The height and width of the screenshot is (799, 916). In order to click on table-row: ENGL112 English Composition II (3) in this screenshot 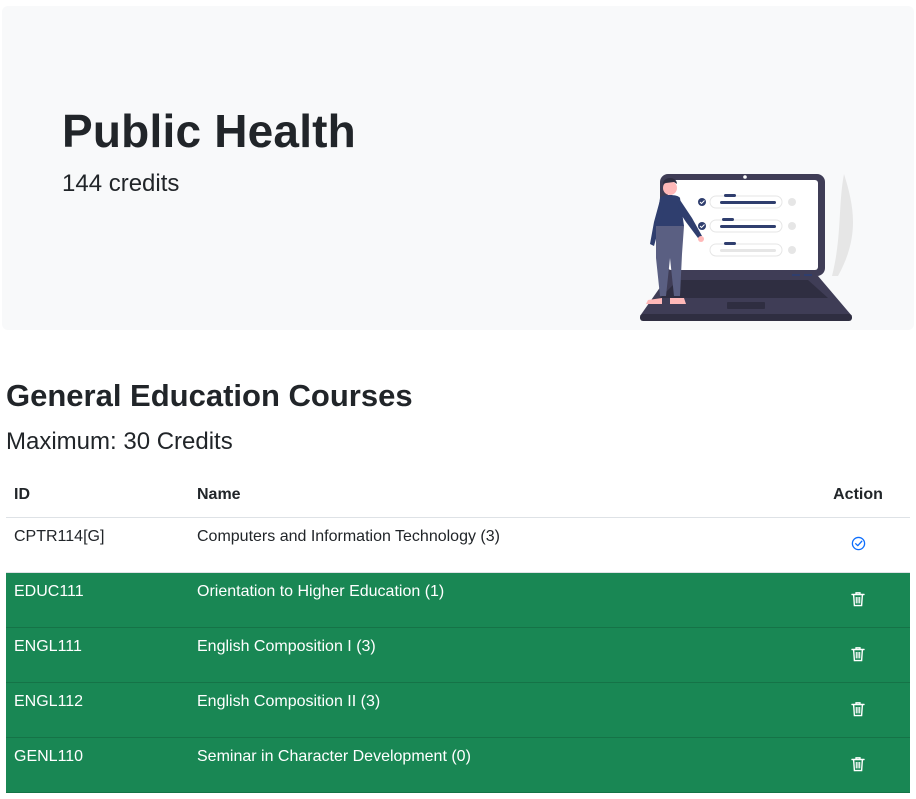, I will do `click(458, 710)`.